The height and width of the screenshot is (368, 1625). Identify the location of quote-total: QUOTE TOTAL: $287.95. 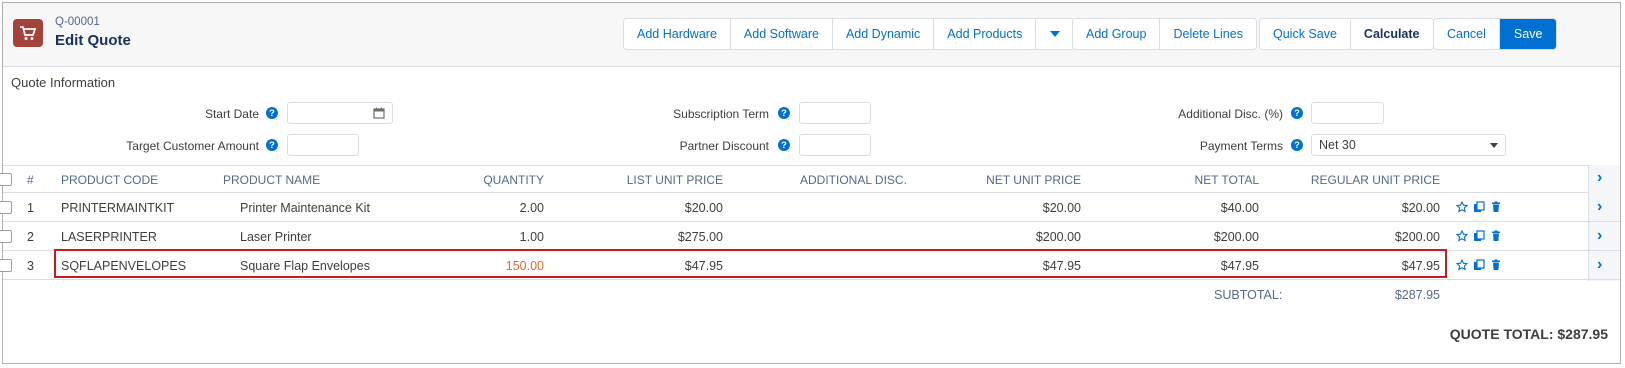
(1528, 334).